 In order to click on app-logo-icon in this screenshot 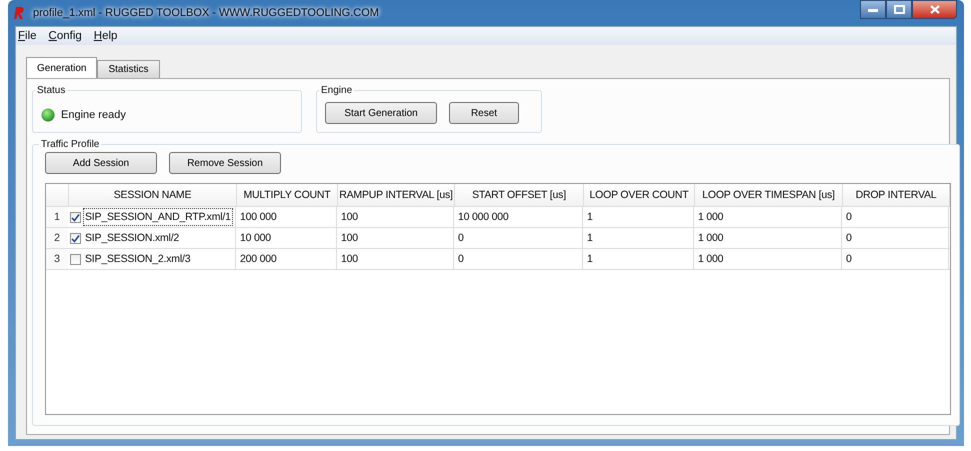, I will do `click(19, 13)`.